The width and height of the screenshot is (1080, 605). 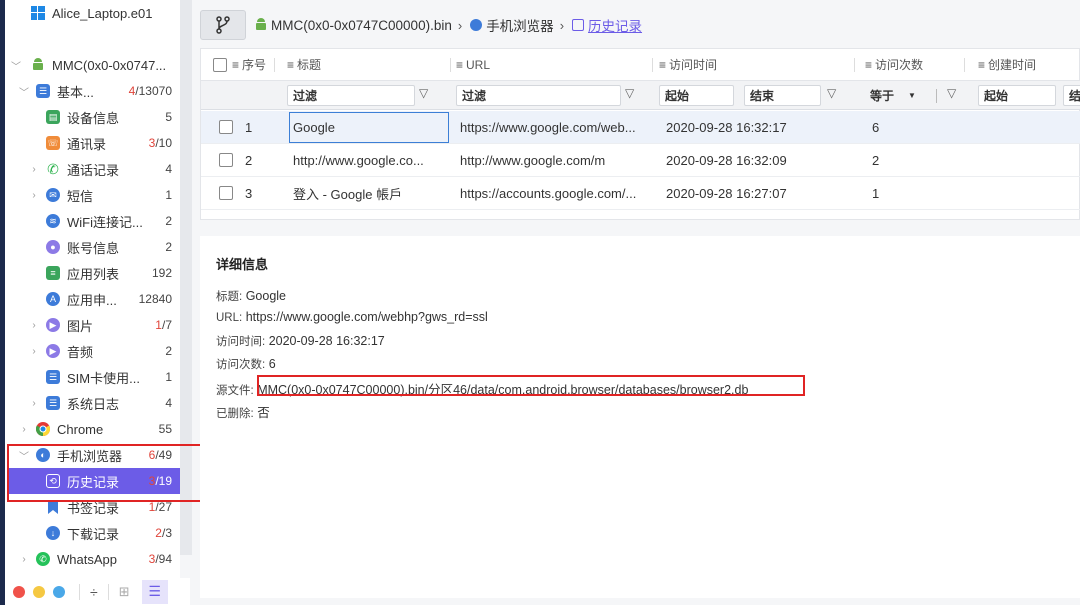 What do you see at coordinates (688, 64) in the screenshot?
I see `column-header-visit-time: ≡ 访问时间` at bounding box center [688, 64].